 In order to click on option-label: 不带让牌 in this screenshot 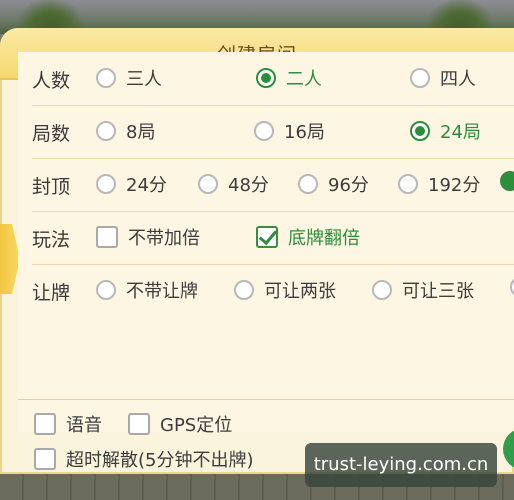, I will do `click(162, 291)`.